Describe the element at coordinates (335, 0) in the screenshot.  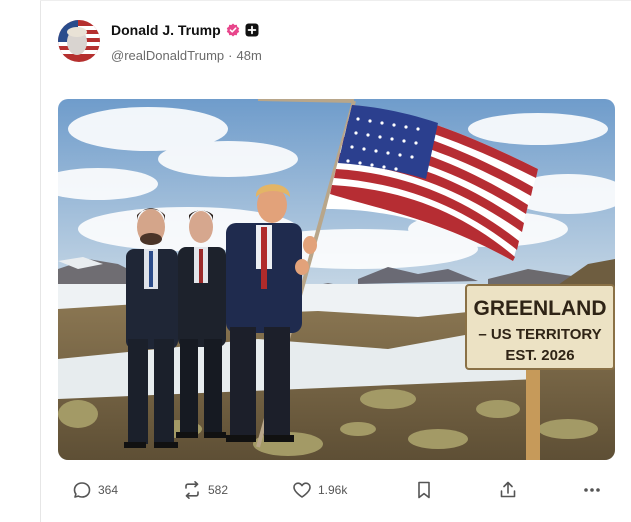
I see `feed-border-top` at that location.